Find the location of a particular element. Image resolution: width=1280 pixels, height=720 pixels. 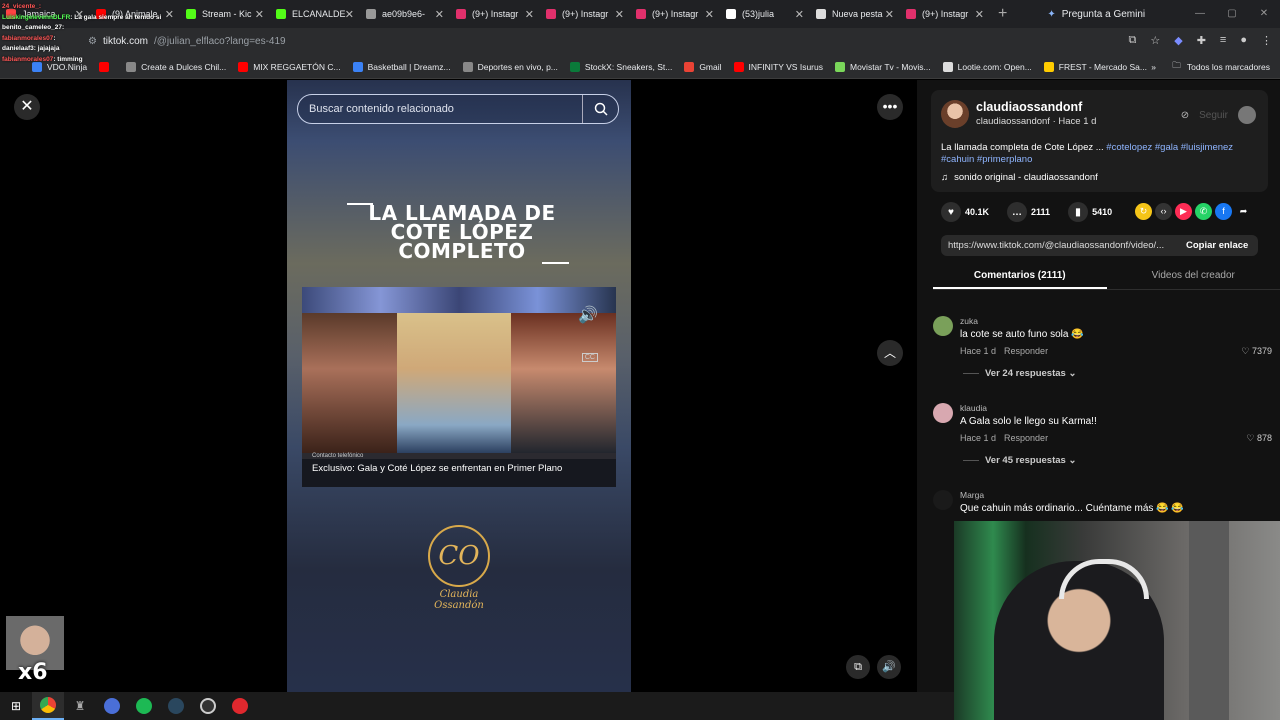

close-video-button: ✕ is located at coordinates (27, 107).